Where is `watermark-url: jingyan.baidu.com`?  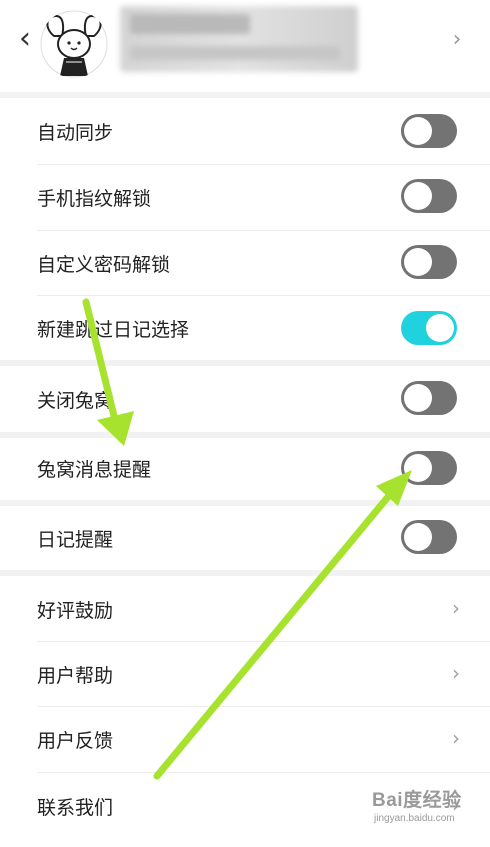 watermark-url: jingyan.baidu.com is located at coordinates (414, 818).